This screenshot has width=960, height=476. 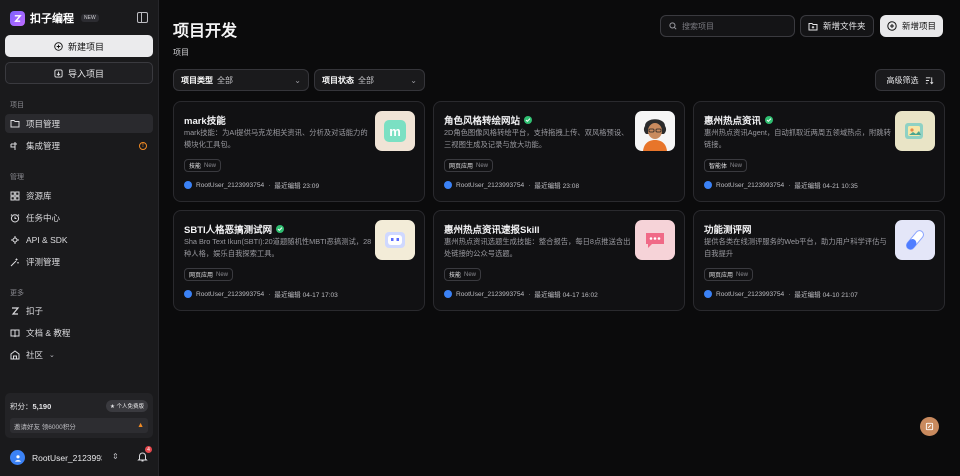 I want to click on filter-status-select: 项目状态 全部 ⌄, so click(x=369, y=80).